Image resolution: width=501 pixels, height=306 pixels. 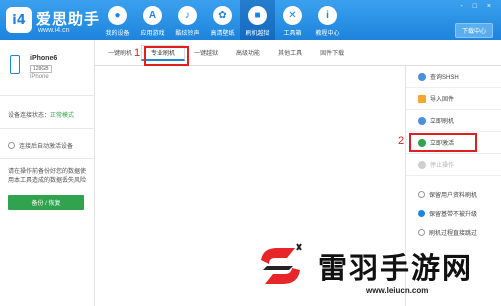 I want to click on nav-label: 应用游戏, so click(x=152, y=34).